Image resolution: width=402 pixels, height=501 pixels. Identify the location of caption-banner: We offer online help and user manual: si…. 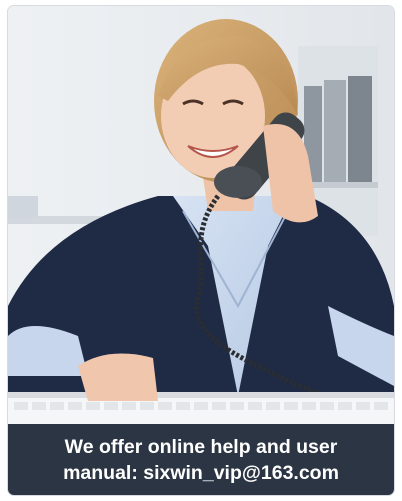
(201, 459).